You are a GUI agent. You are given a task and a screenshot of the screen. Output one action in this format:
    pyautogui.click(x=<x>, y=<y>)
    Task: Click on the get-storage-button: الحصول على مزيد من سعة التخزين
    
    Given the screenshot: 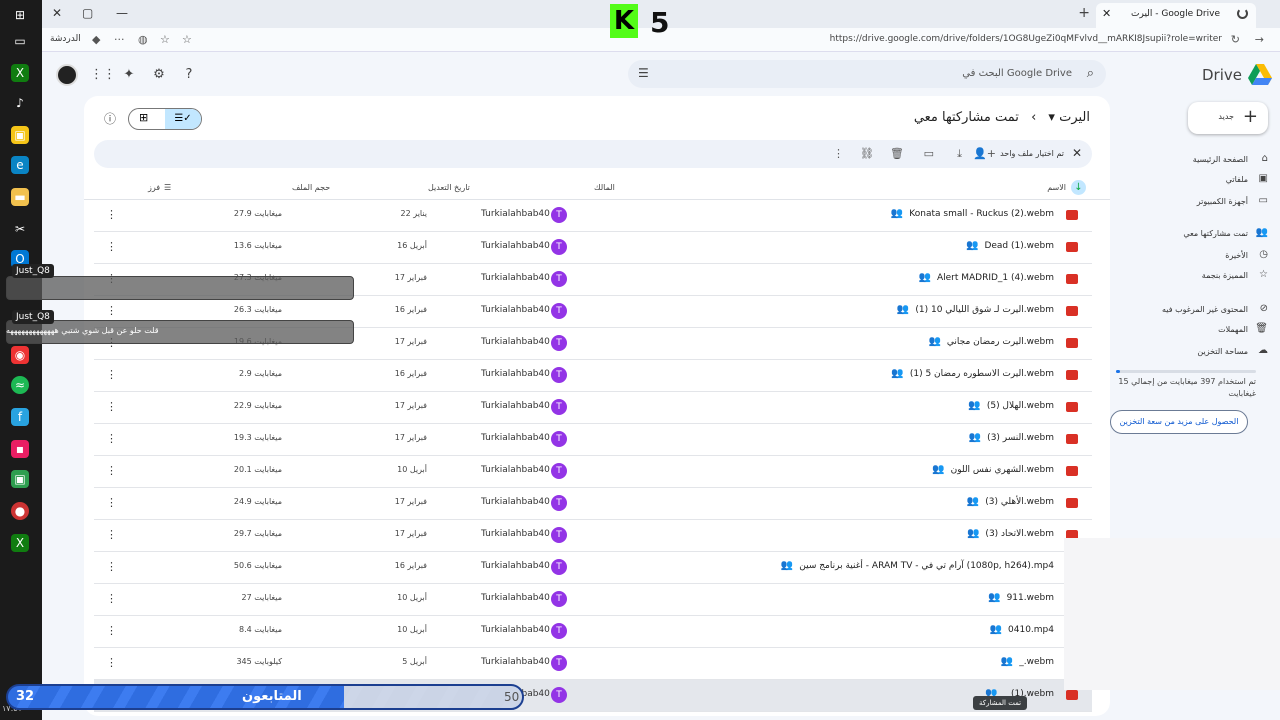 What is the action you would take?
    pyautogui.click(x=1179, y=422)
    